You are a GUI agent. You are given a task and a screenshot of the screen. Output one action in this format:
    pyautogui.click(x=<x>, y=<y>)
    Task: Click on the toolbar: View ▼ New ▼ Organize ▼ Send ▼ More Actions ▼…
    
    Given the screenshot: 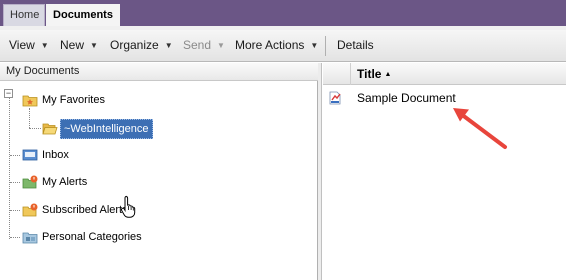 What is the action you would take?
    pyautogui.click(x=283, y=46)
    